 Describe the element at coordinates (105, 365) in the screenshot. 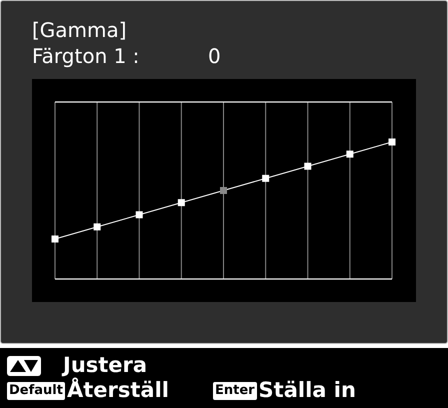

I see `help-label: Justera` at that location.